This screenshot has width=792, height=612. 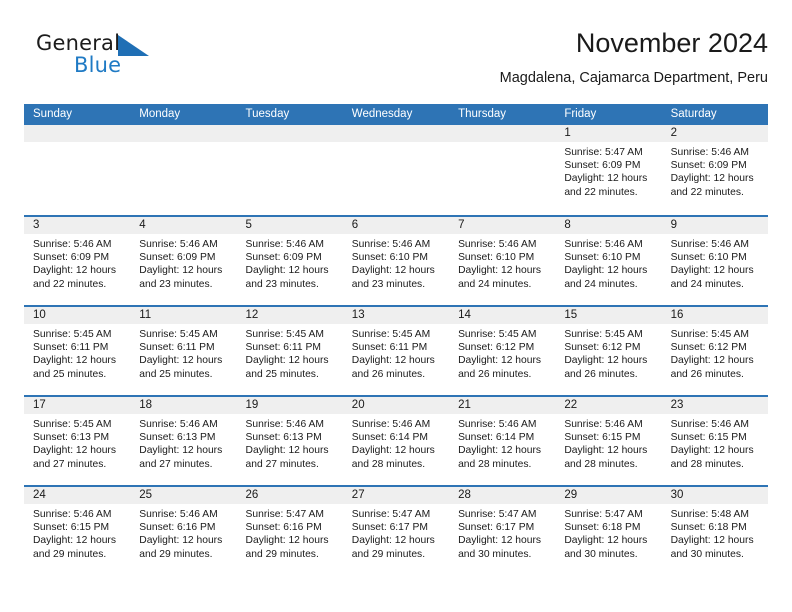 I want to click on day-number: 4, so click(x=183, y=225).